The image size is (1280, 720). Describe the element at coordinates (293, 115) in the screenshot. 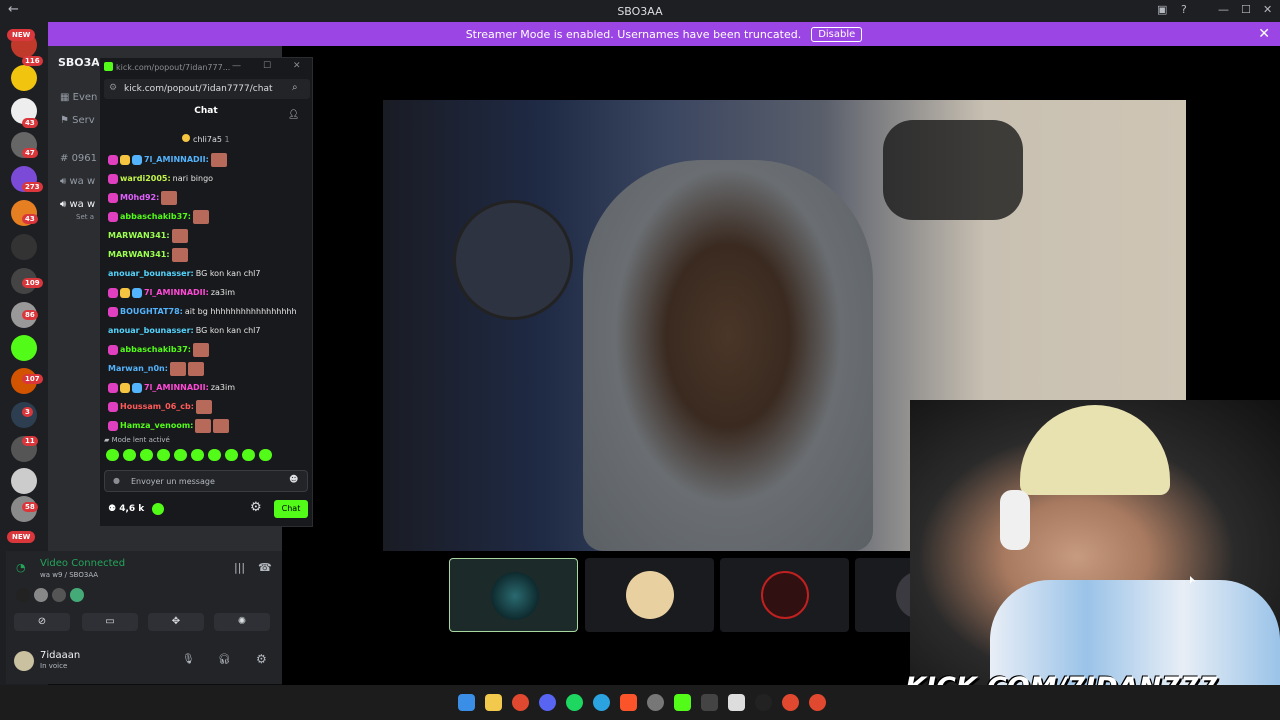

I see `users-icon: 👤︎` at that location.